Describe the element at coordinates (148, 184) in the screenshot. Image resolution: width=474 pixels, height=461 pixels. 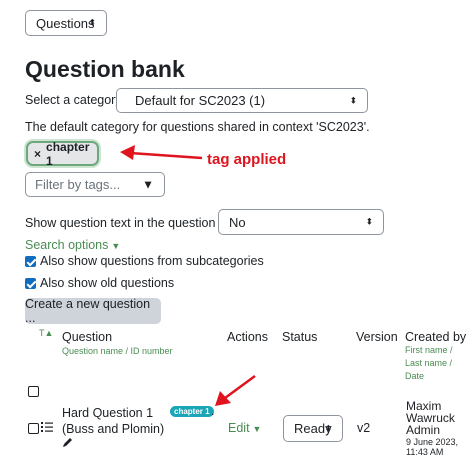
I see `dropdown-triangle-icon: ▼` at that location.